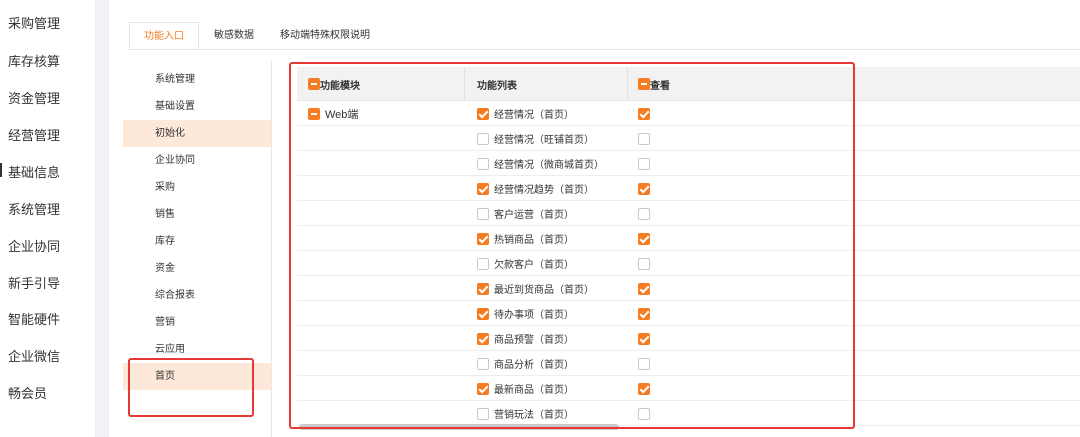  Describe the element at coordinates (688, 338) in the screenshot. I see `table-row: 商品预警（首页）` at that location.